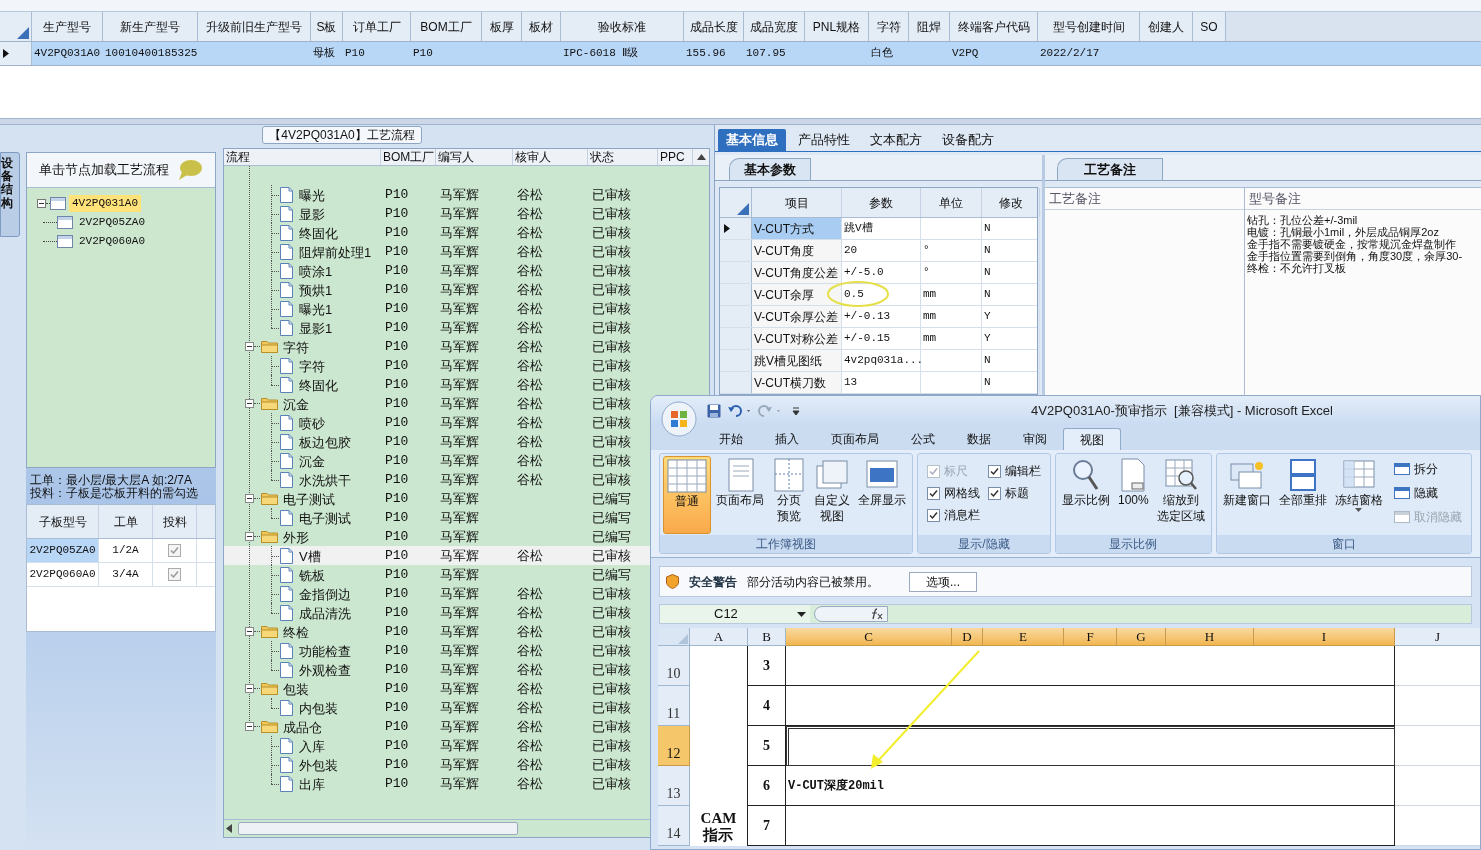  What do you see at coordinates (876, 614) in the screenshot?
I see `function-icon` at bounding box center [876, 614].